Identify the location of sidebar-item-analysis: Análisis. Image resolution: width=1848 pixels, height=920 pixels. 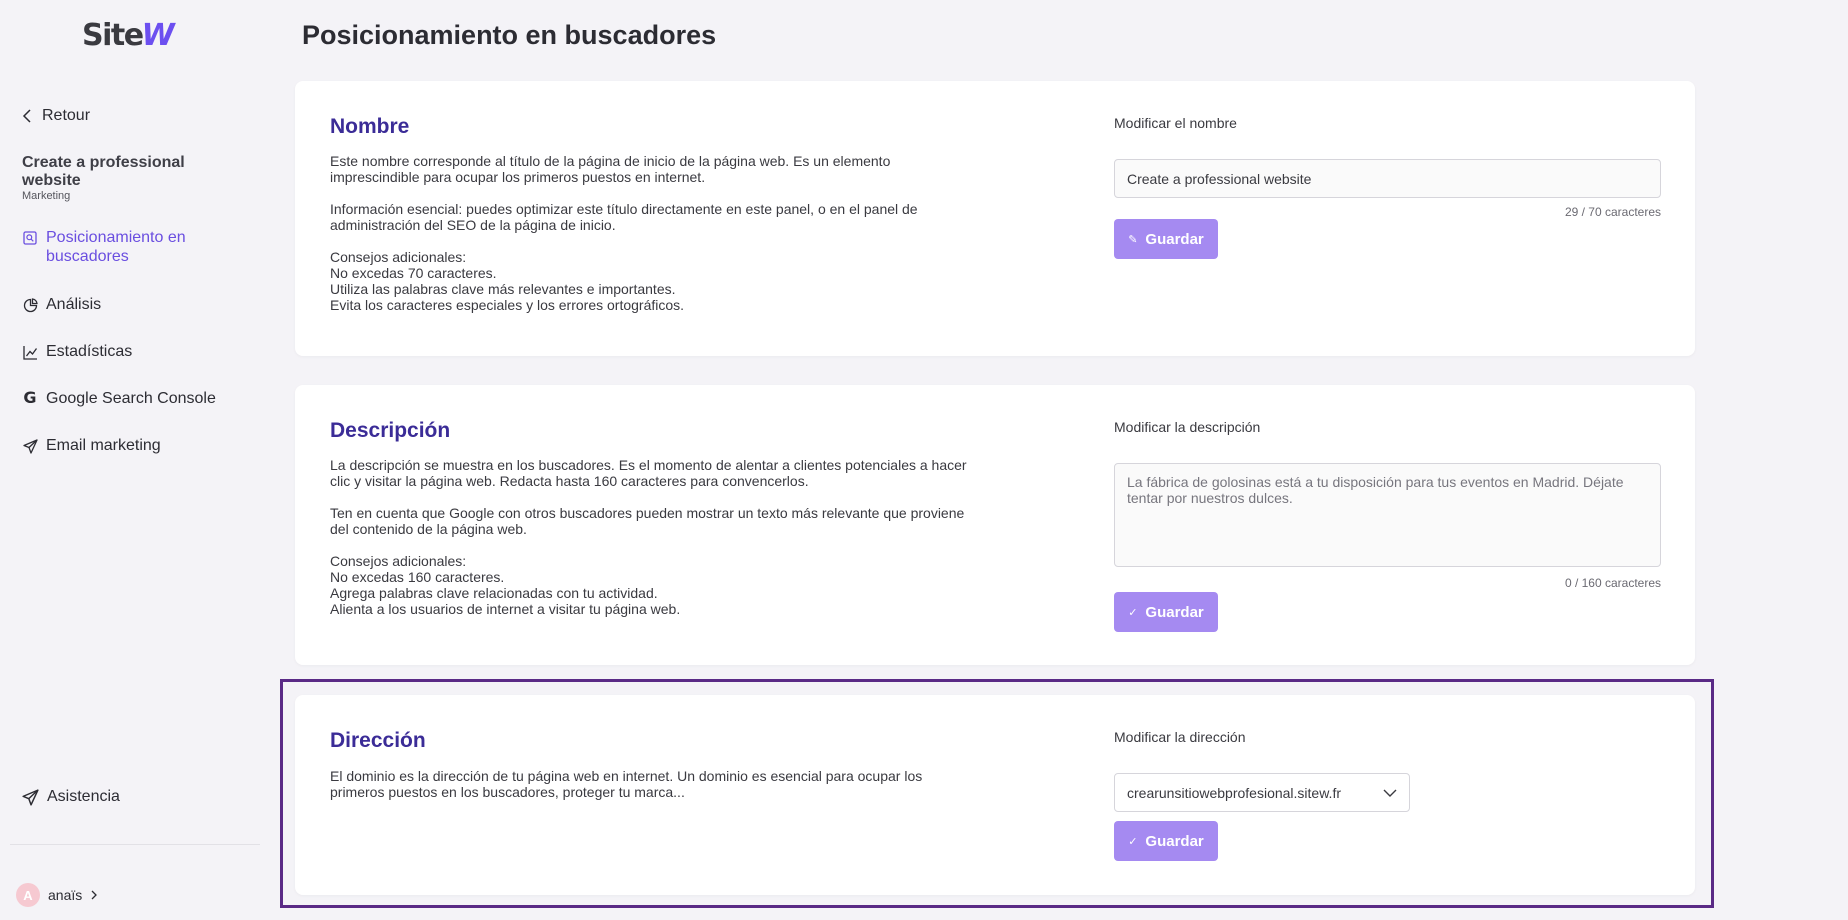
(137, 304).